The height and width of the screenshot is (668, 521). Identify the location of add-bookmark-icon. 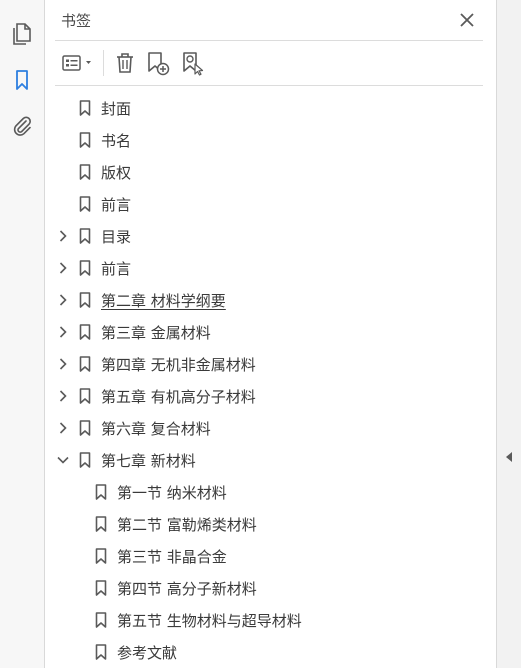
(159, 64).